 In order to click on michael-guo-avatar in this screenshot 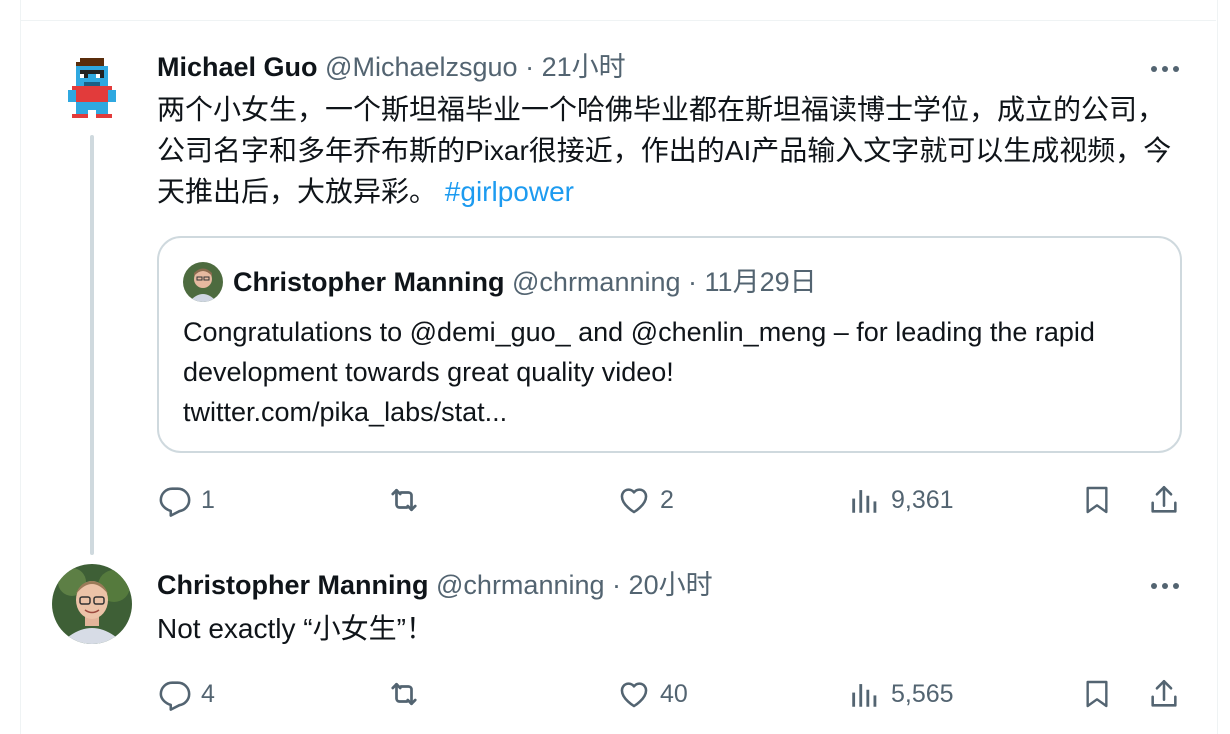, I will do `click(92, 90)`.